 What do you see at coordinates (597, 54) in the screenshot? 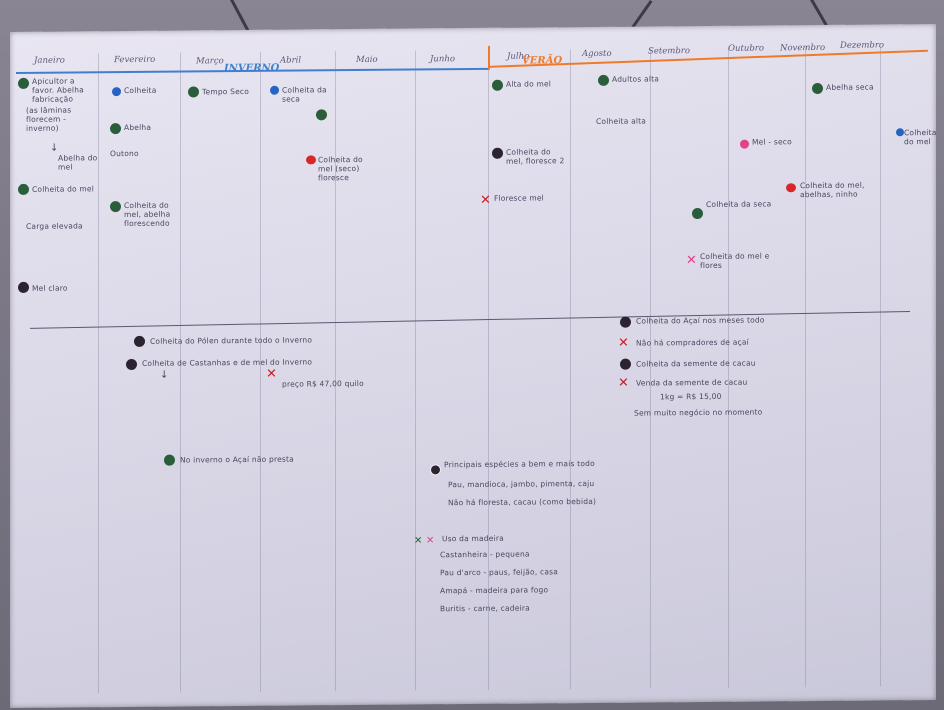
I see `month-label: Agosto` at bounding box center [597, 54].